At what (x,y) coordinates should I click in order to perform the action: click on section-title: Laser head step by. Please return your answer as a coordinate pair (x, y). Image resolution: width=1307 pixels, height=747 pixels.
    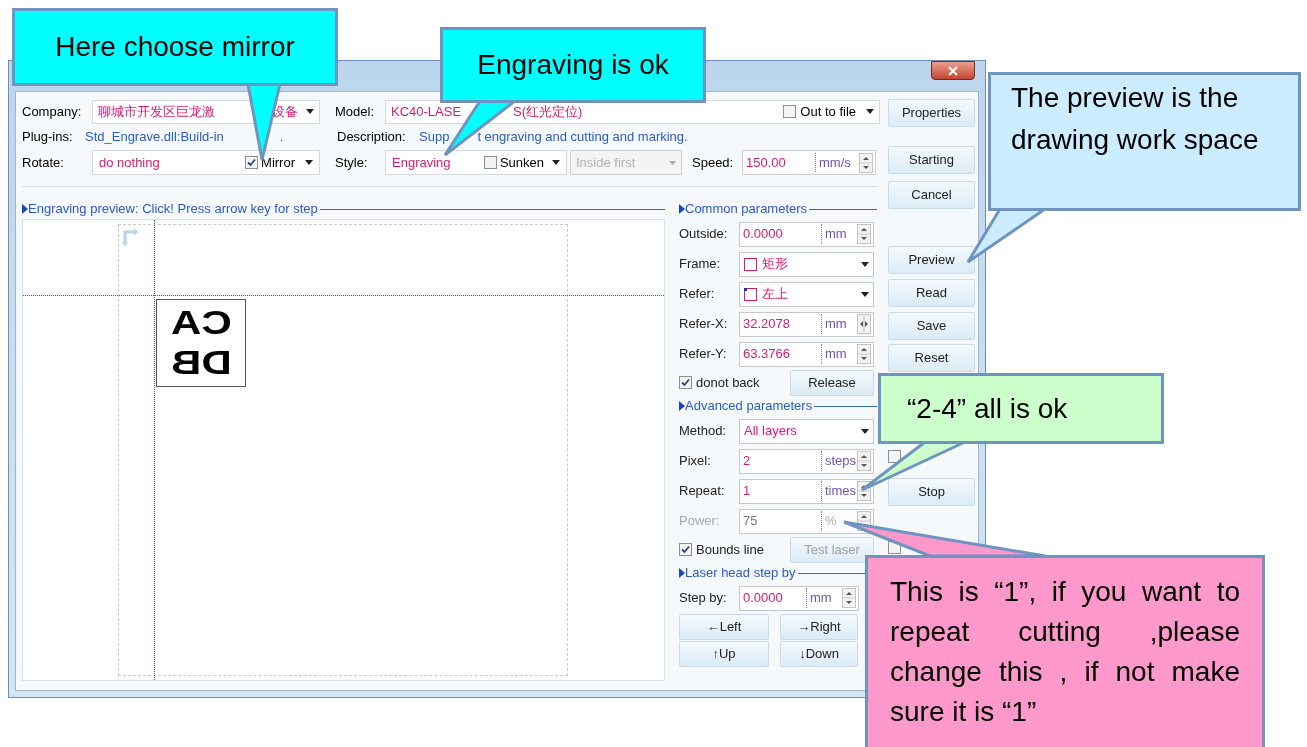
    Looking at the image, I should click on (740, 573).